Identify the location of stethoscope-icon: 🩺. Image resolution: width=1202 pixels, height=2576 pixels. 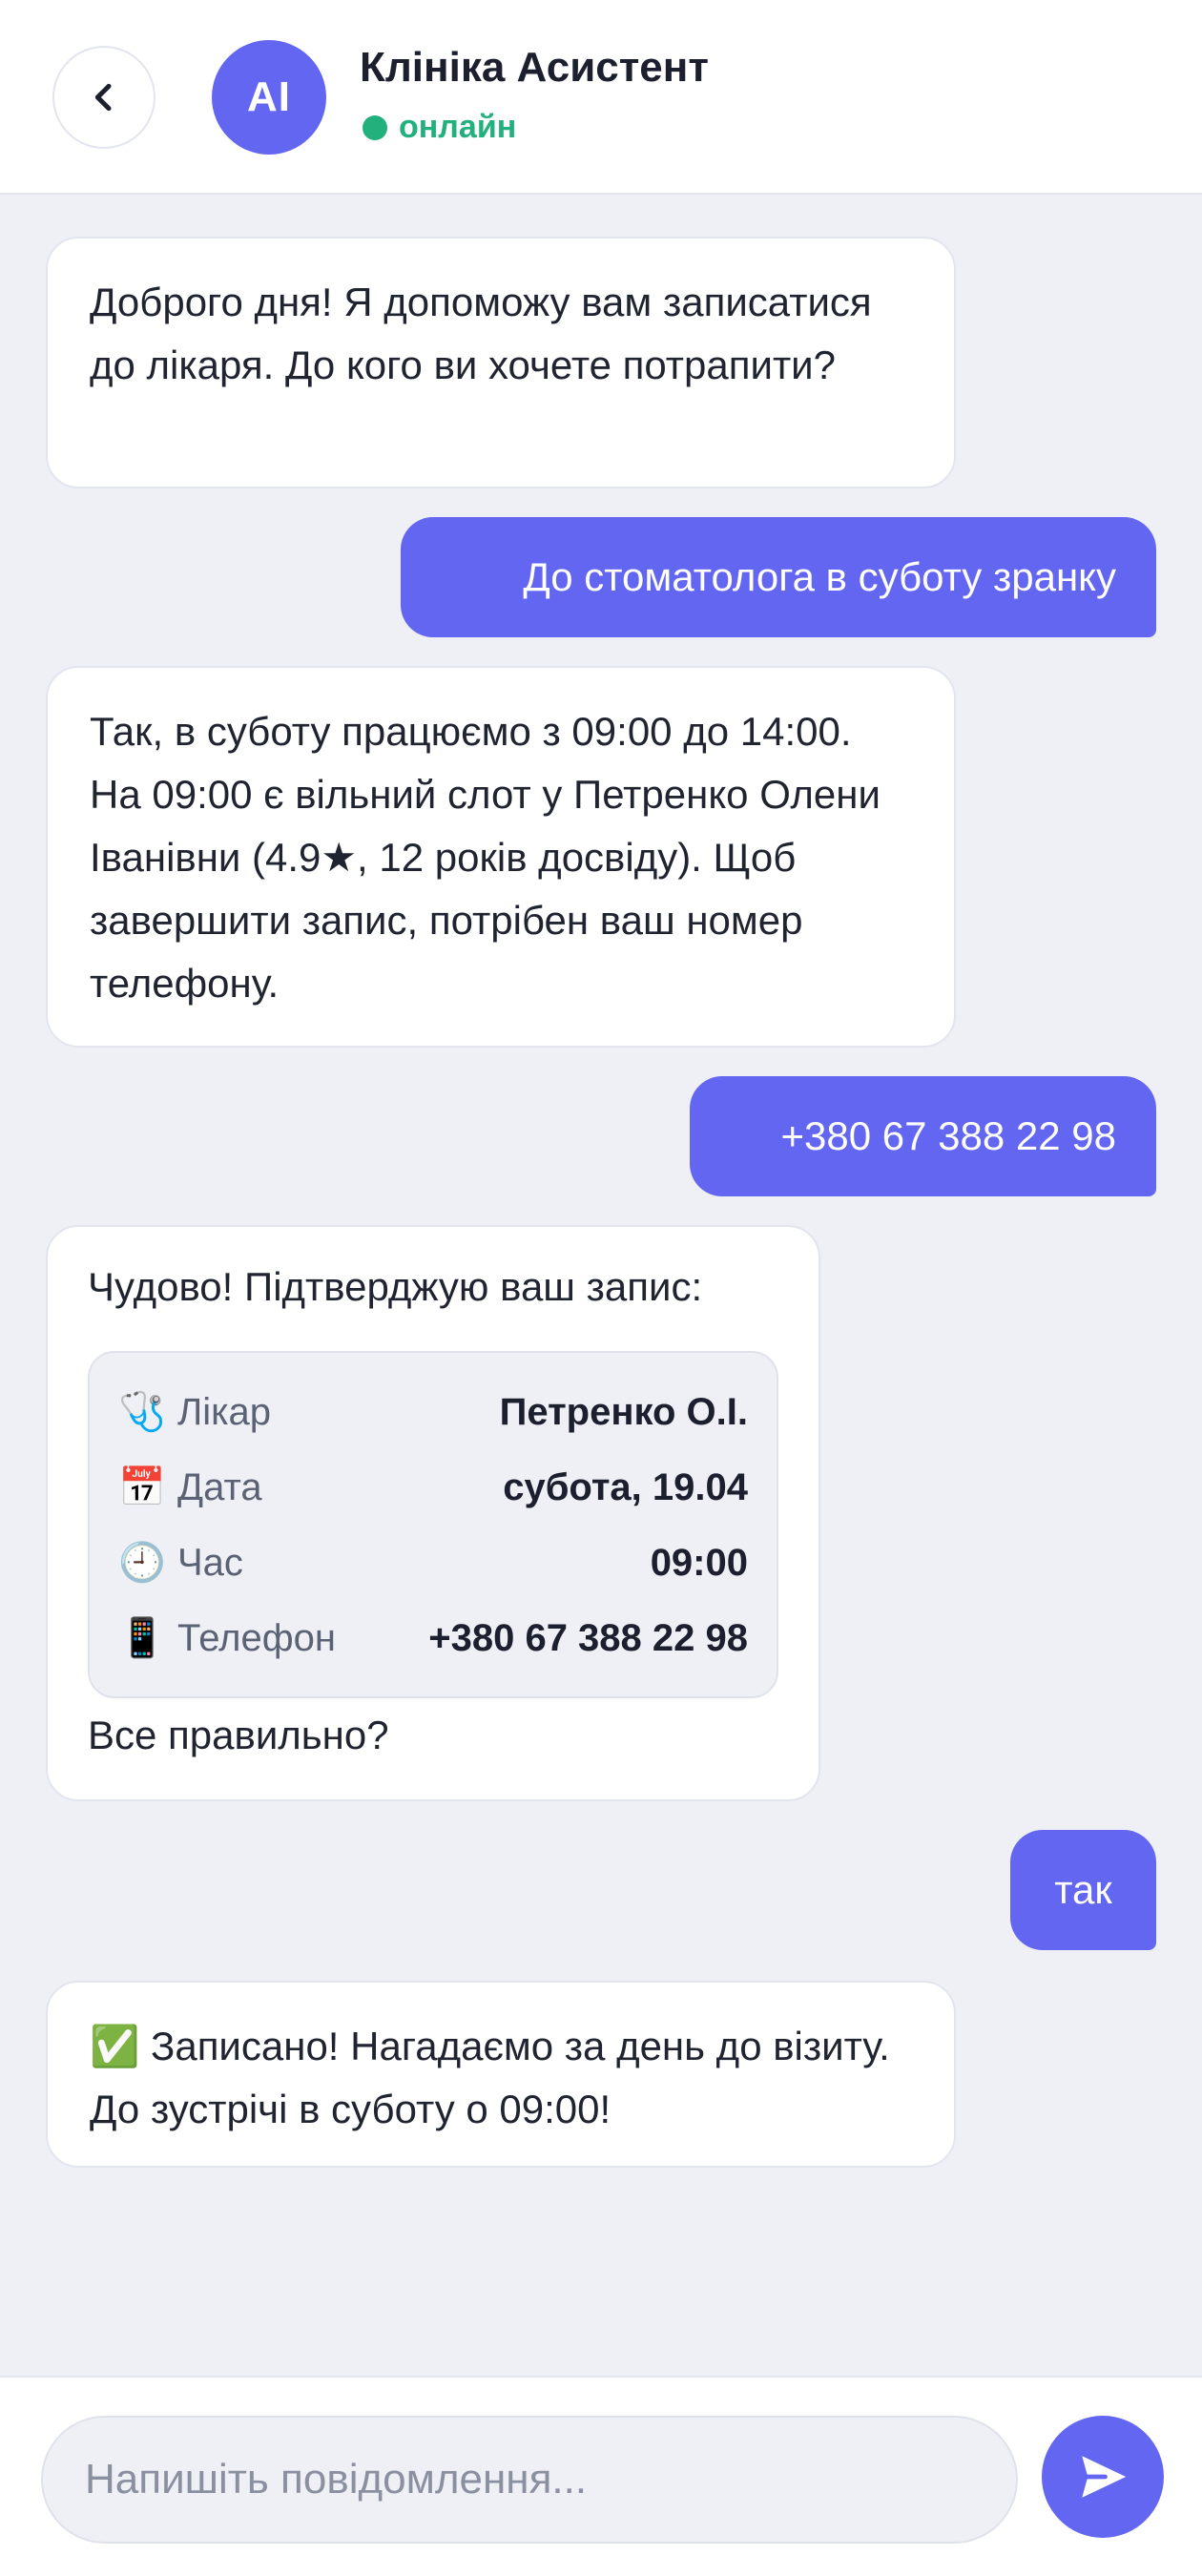
(142, 1411).